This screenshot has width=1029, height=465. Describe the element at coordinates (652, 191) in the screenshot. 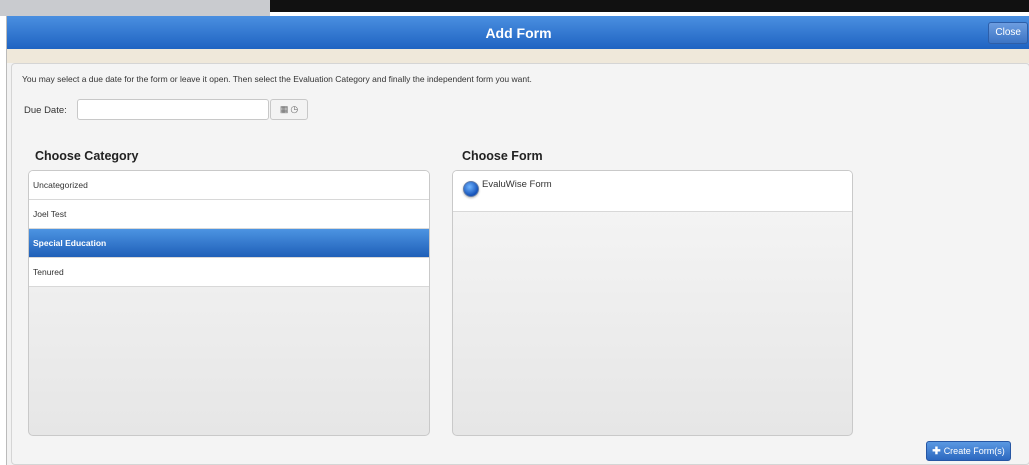

I see `form-item-evaluwise: EvaluWise Form` at that location.